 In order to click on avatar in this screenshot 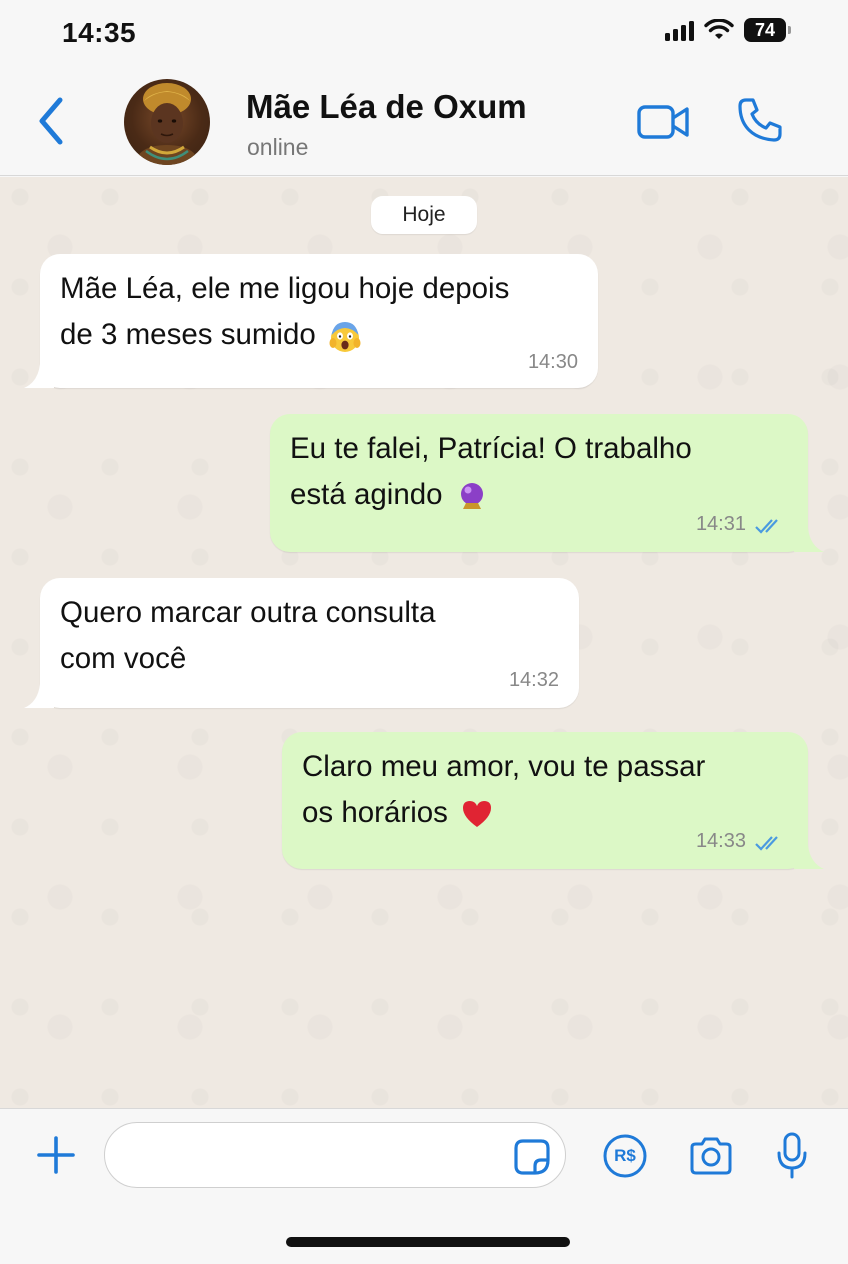, I will do `click(167, 122)`.